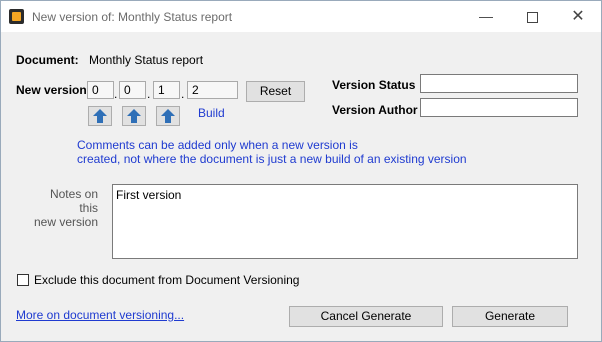  Describe the element at coordinates (211, 113) in the screenshot. I see `build-label: Build` at that location.